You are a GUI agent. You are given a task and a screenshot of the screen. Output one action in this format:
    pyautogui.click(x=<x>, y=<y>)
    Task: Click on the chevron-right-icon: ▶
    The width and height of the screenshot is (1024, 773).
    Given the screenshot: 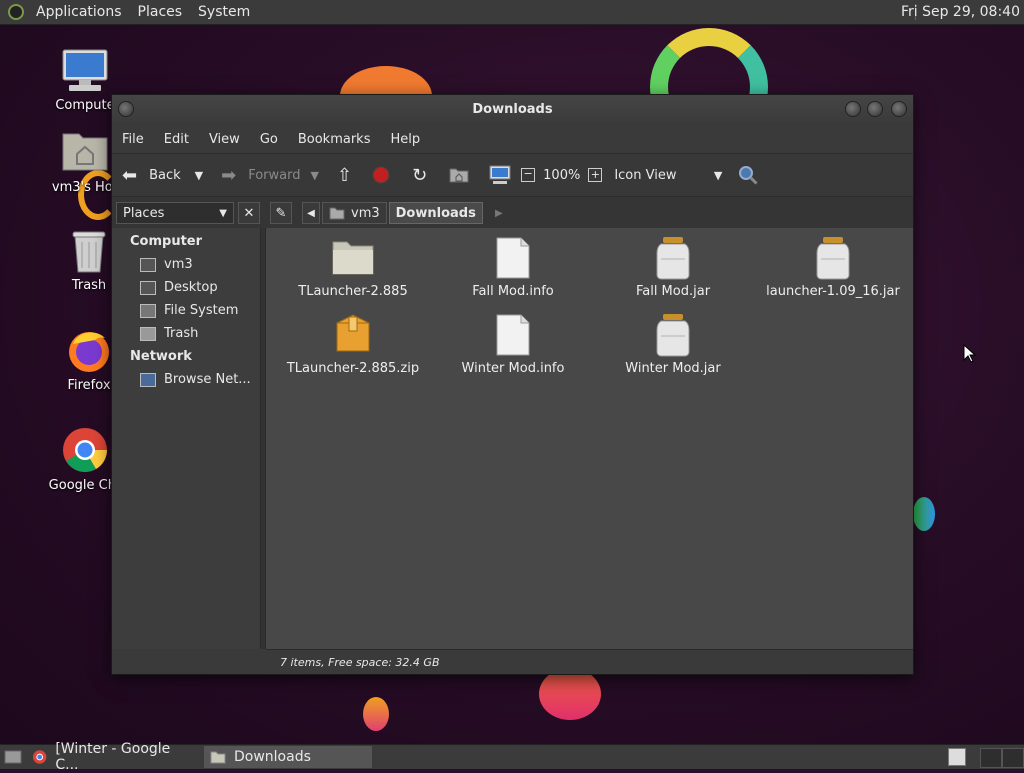 What is the action you would take?
    pyautogui.click(x=498, y=213)
    